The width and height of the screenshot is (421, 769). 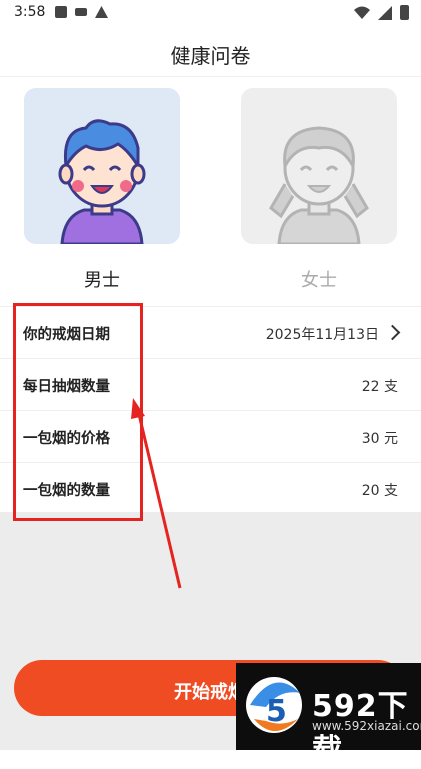 I want to click on watermark-logo-icon: 5, so click(x=274, y=705).